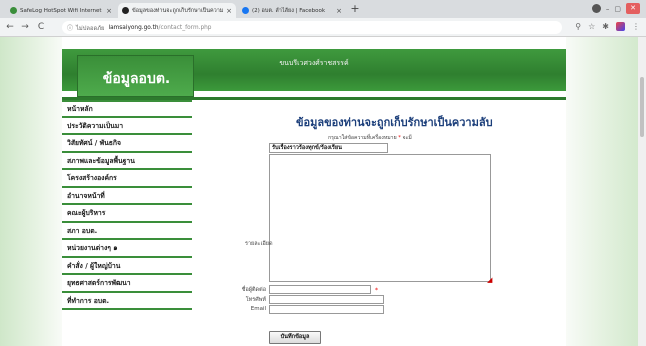  What do you see at coordinates (642, 191) in the screenshot?
I see `page-scrollbar` at bounding box center [642, 191].